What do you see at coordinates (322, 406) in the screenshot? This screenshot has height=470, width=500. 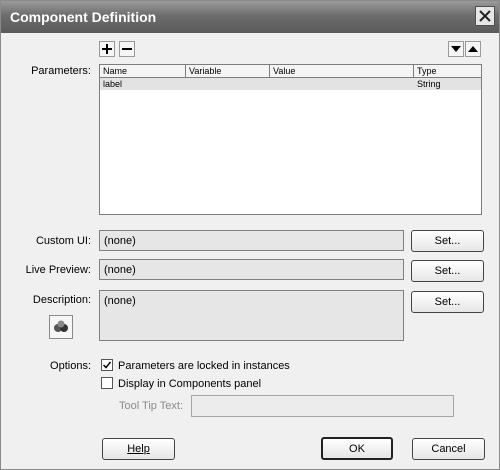 I see `tooltip-input` at bounding box center [322, 406].